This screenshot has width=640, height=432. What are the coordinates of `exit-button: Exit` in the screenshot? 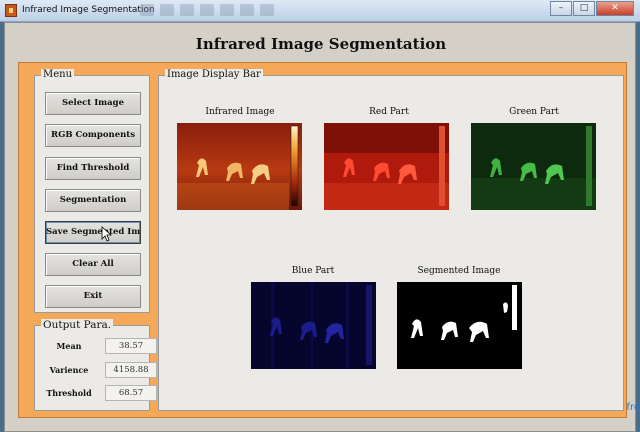 It's located at (93, 296).